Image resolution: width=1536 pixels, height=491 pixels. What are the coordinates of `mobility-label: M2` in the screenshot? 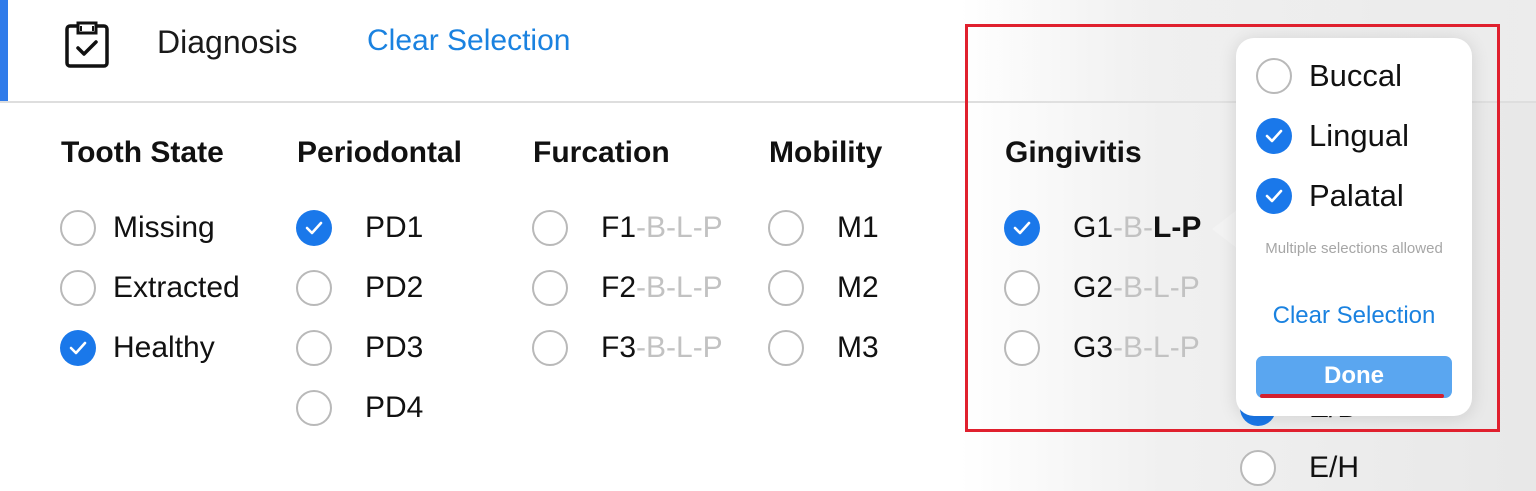 It's located at (858, 288).